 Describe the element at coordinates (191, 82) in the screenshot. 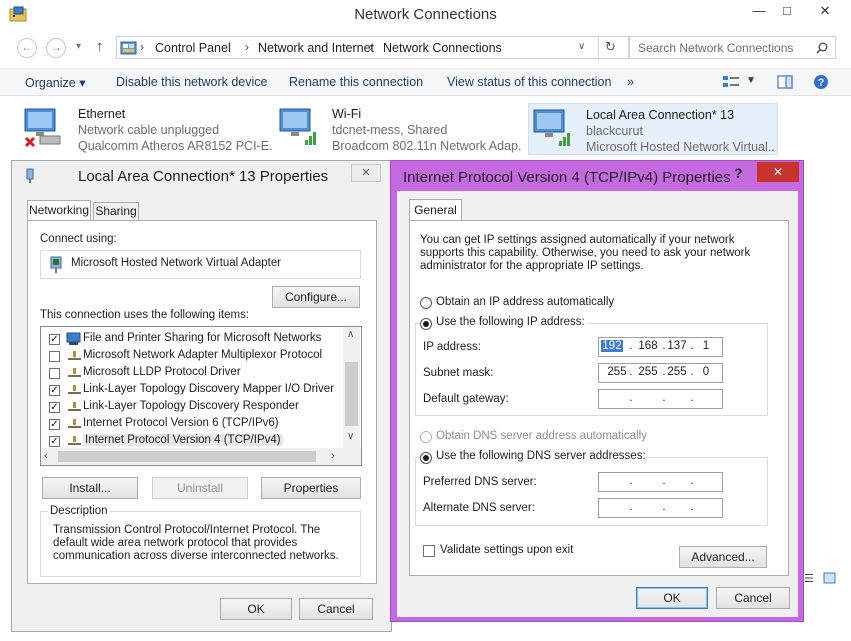

I see `disable-device-command: Disable this network device` at that location.